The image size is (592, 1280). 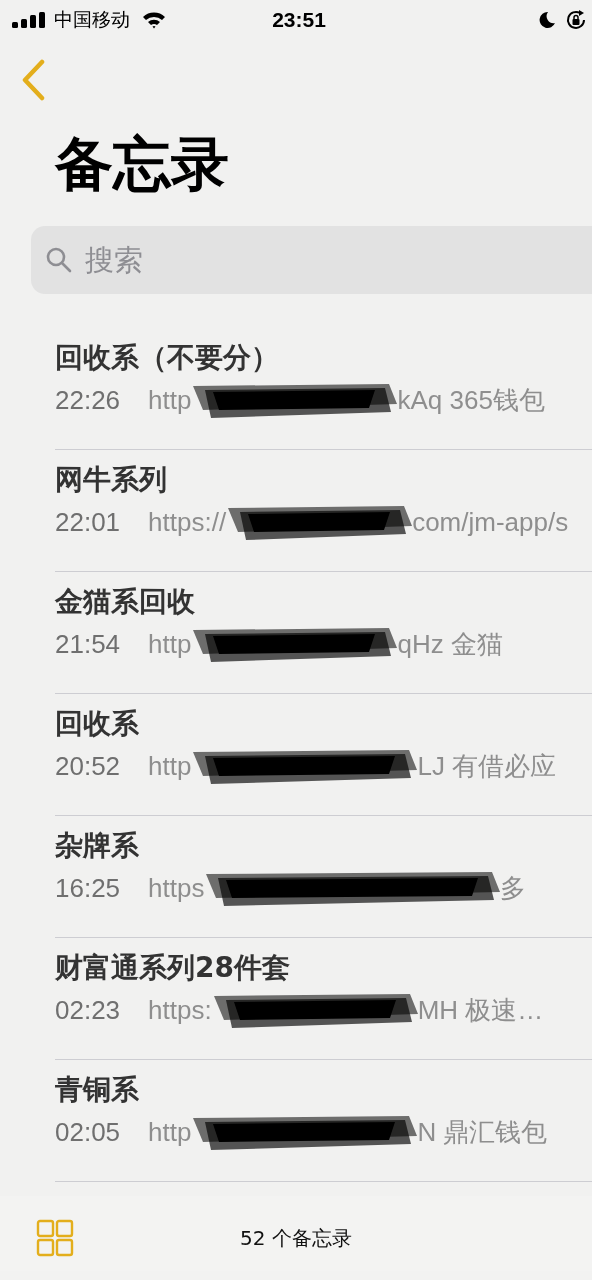 What do you see at coordinates (299, 20) in the screenshot?
I see `status-time: 23:51` at bounding box center [299, 20].